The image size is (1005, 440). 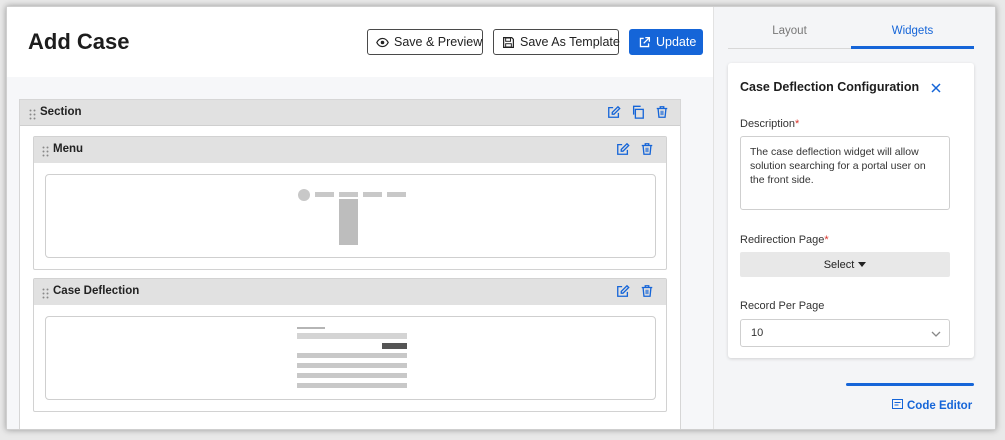 I want to click on menu-preview, so click(x=350, y=216).